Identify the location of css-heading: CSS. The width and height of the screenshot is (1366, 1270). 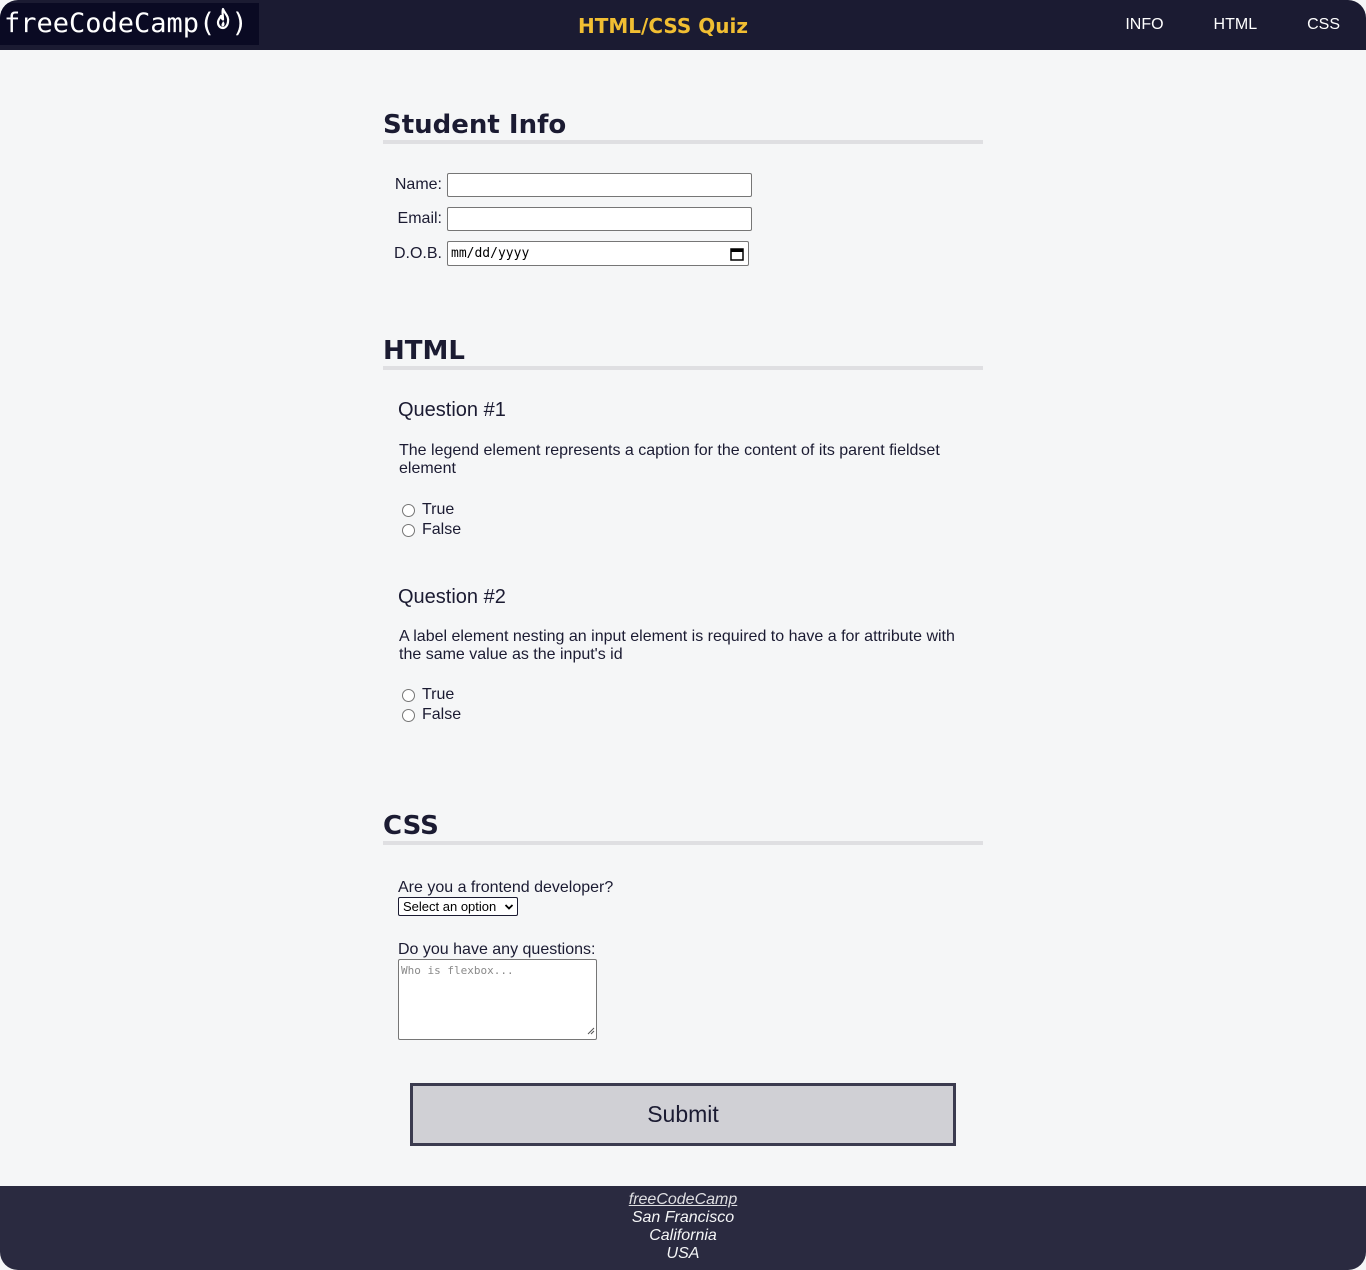
(683, 828).